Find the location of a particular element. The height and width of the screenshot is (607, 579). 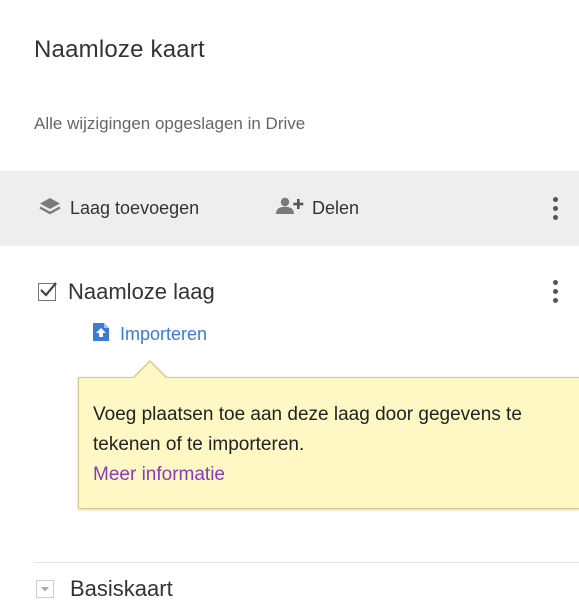

toolbar-more-button is located at coordinates (555, 208).